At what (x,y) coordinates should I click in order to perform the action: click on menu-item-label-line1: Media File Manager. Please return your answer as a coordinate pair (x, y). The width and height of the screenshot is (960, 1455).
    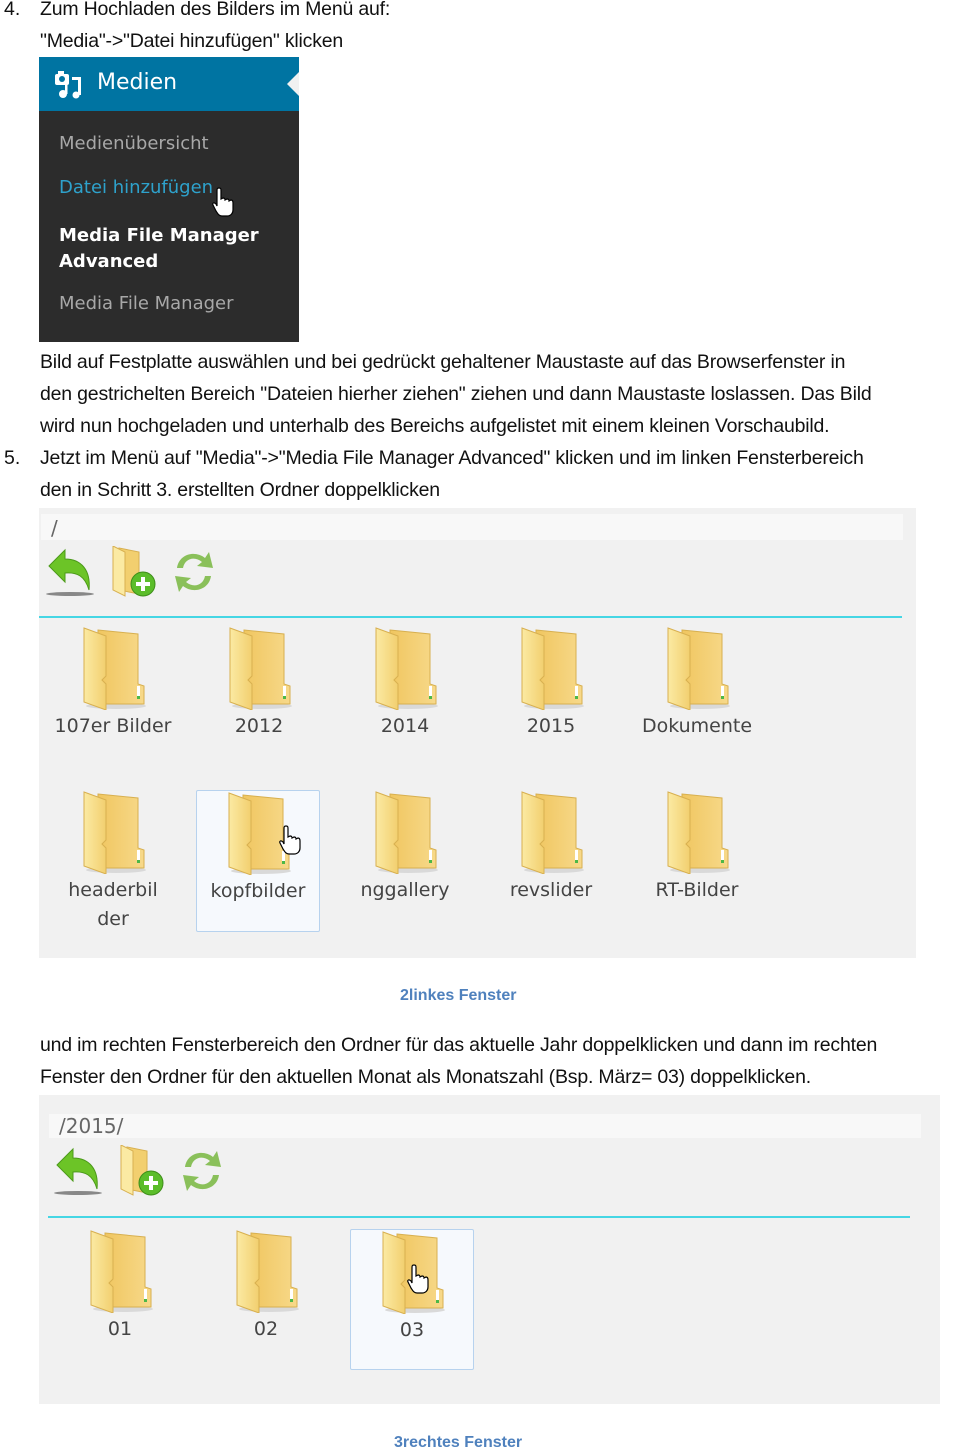
    Looking at the image, I should click on (159, 235).